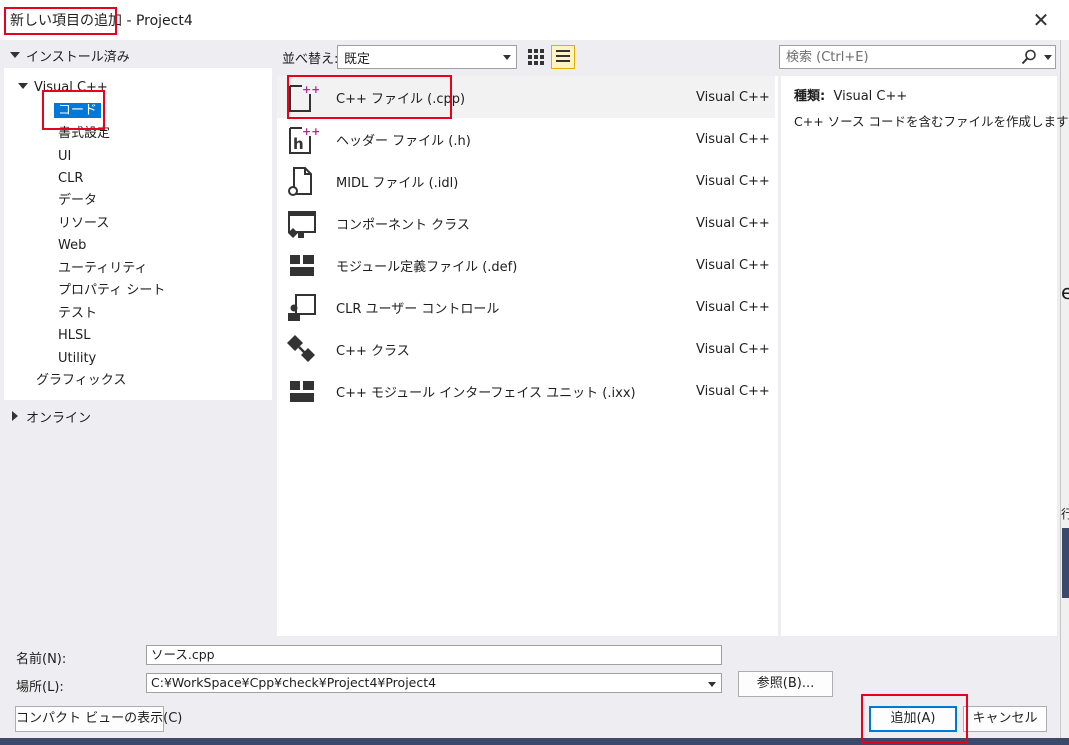 The width and height of the screenshot is (1069, 745). I want to click on tree-node-clr: CLR, so click(70, 179).